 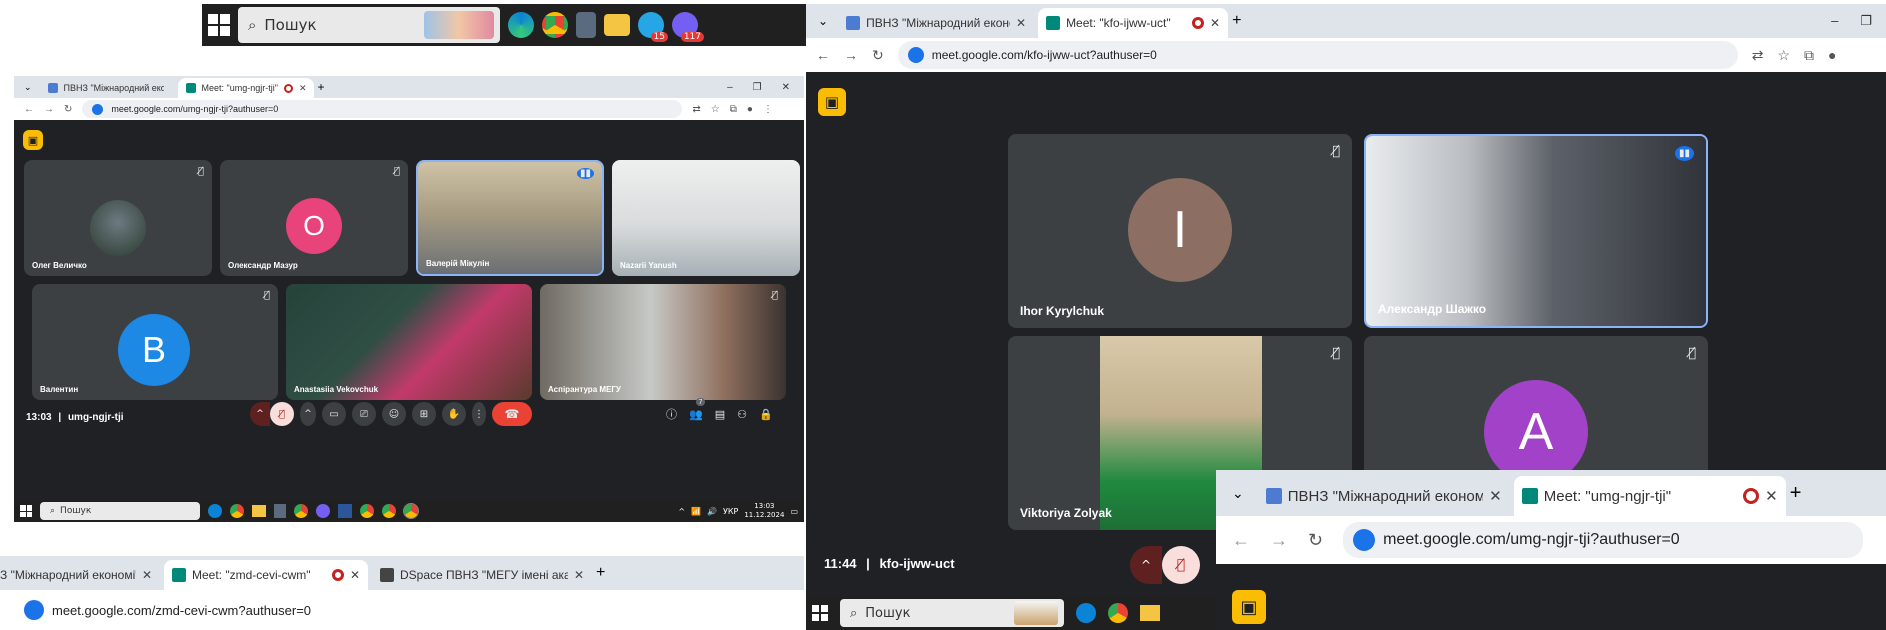 I want to click on network-icon: 📶, so click(x=696, y=511).